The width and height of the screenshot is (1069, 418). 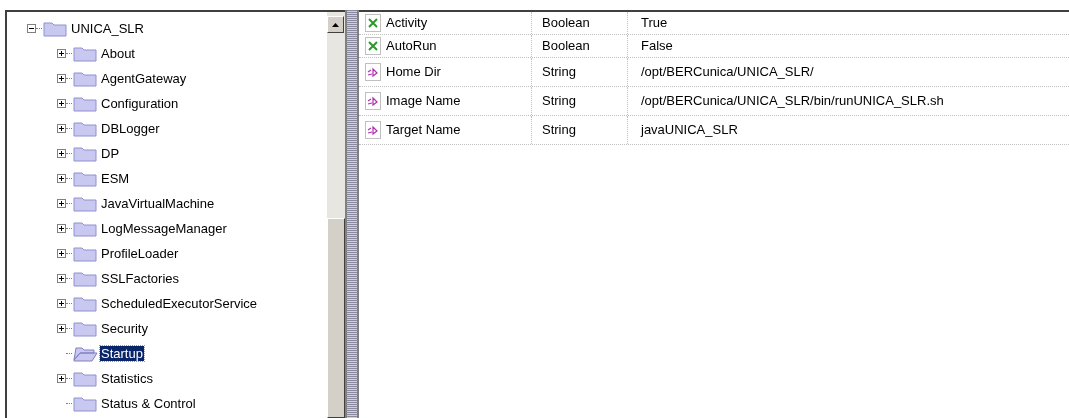 I want to click on property-name: Image Name, so click(x=423, y=101).